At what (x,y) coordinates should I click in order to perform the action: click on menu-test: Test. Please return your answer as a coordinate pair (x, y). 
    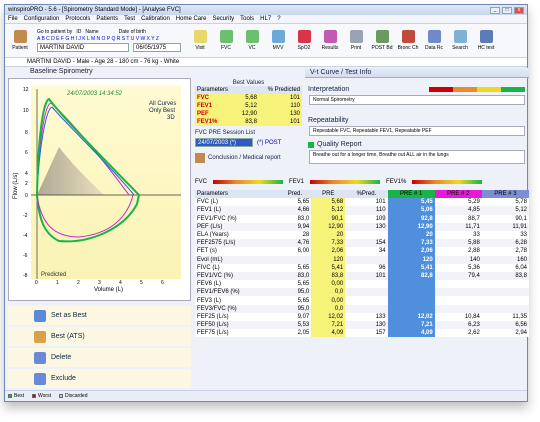
    Looking at the image, I should click on (129, 19).